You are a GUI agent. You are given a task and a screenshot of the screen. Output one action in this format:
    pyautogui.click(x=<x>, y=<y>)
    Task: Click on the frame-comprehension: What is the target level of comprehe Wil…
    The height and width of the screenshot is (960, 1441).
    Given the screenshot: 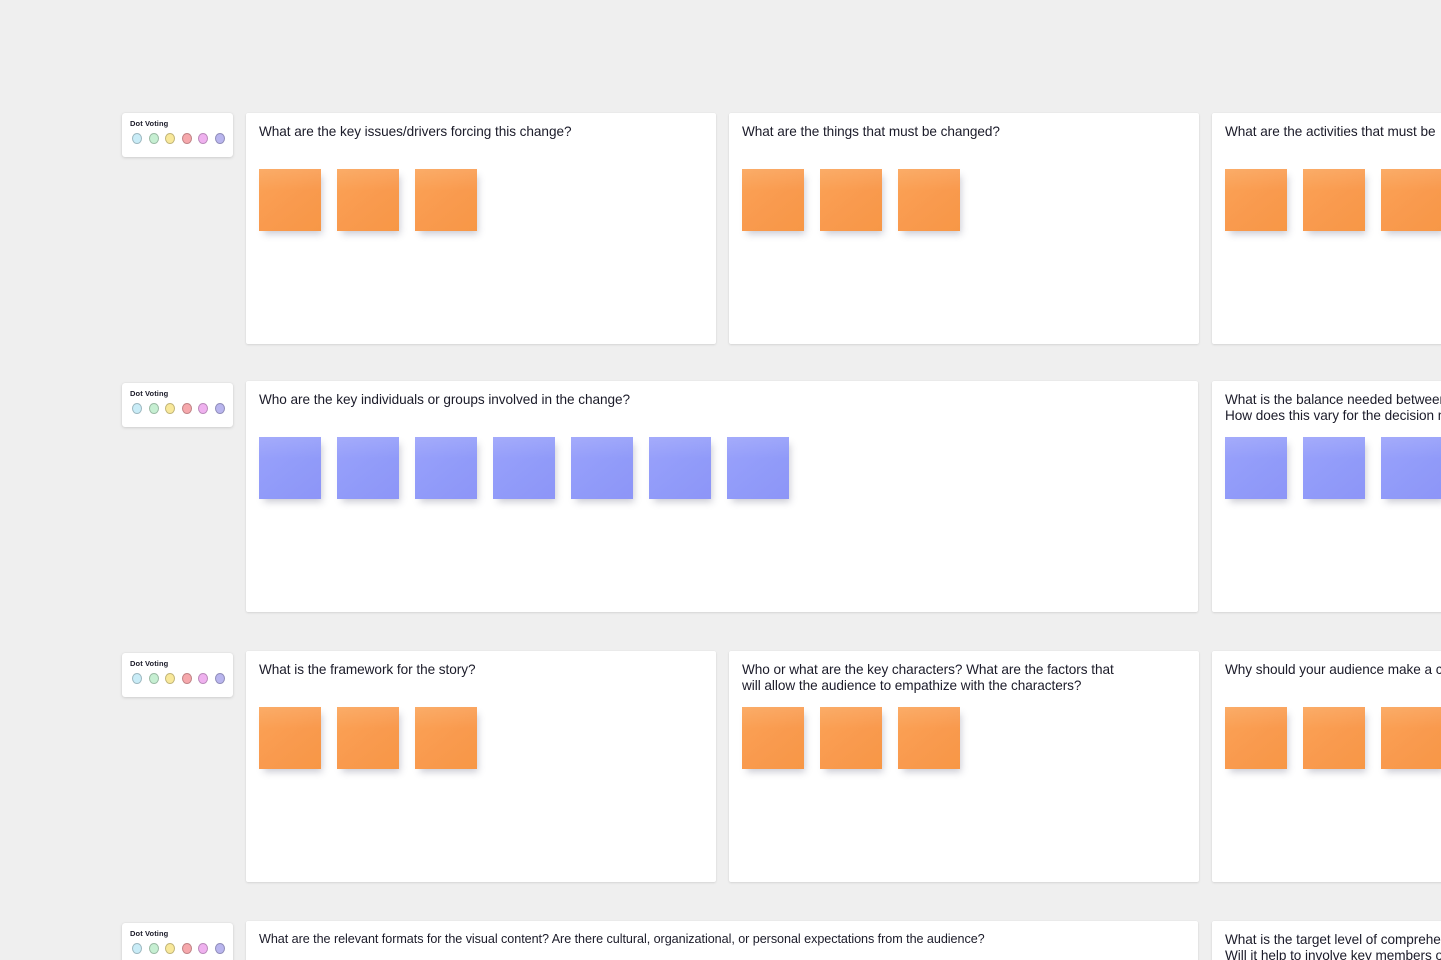 What is the action you would take?
    pyautogui.click(x=1326, y=940)
    